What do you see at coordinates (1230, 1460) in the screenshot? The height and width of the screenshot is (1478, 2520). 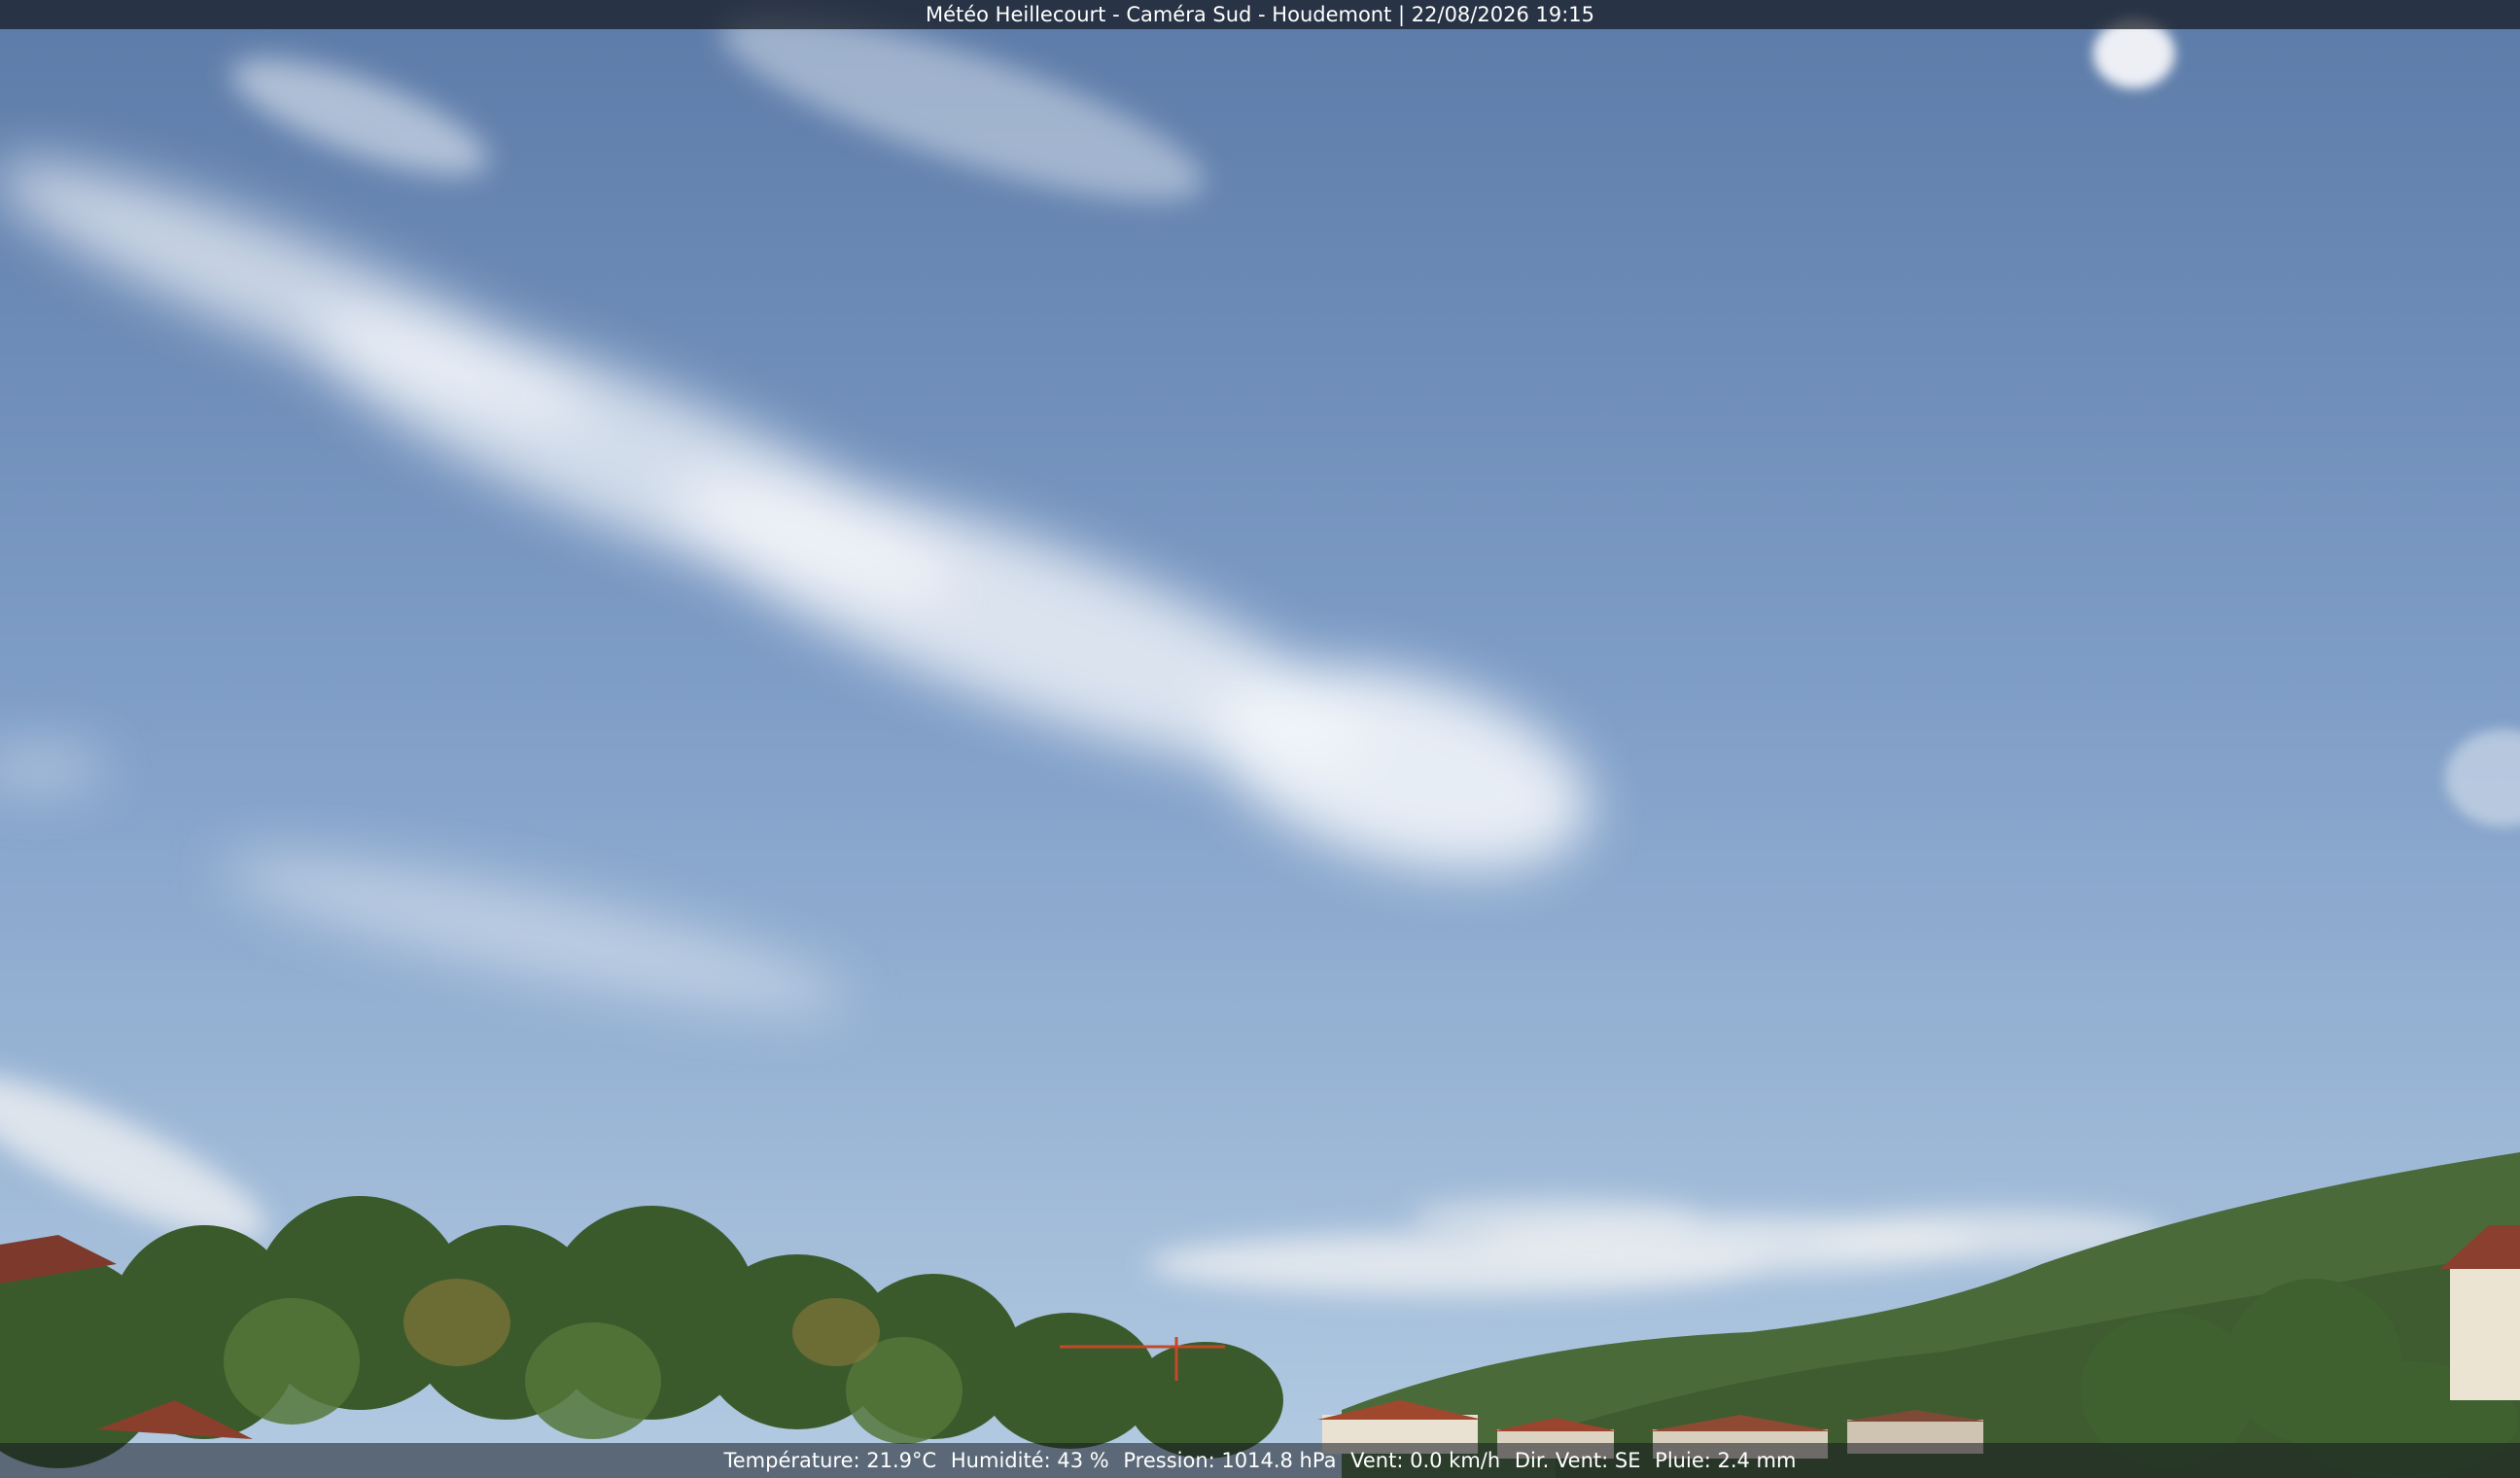 I see `pressure-readout: Pression: 1014.8 hPa` at bounding box center [1230, 1460].